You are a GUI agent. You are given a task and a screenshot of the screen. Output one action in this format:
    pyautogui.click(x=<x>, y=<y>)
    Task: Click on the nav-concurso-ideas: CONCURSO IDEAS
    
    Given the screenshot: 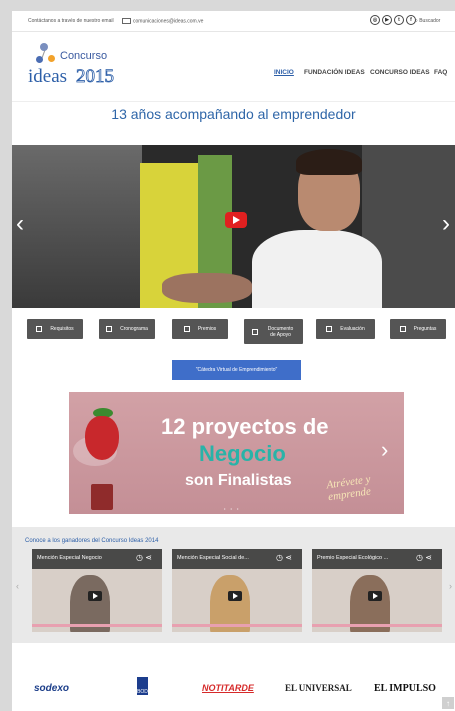 What is the action you would take?
    pyautogui.click(x=400, y=72)
    